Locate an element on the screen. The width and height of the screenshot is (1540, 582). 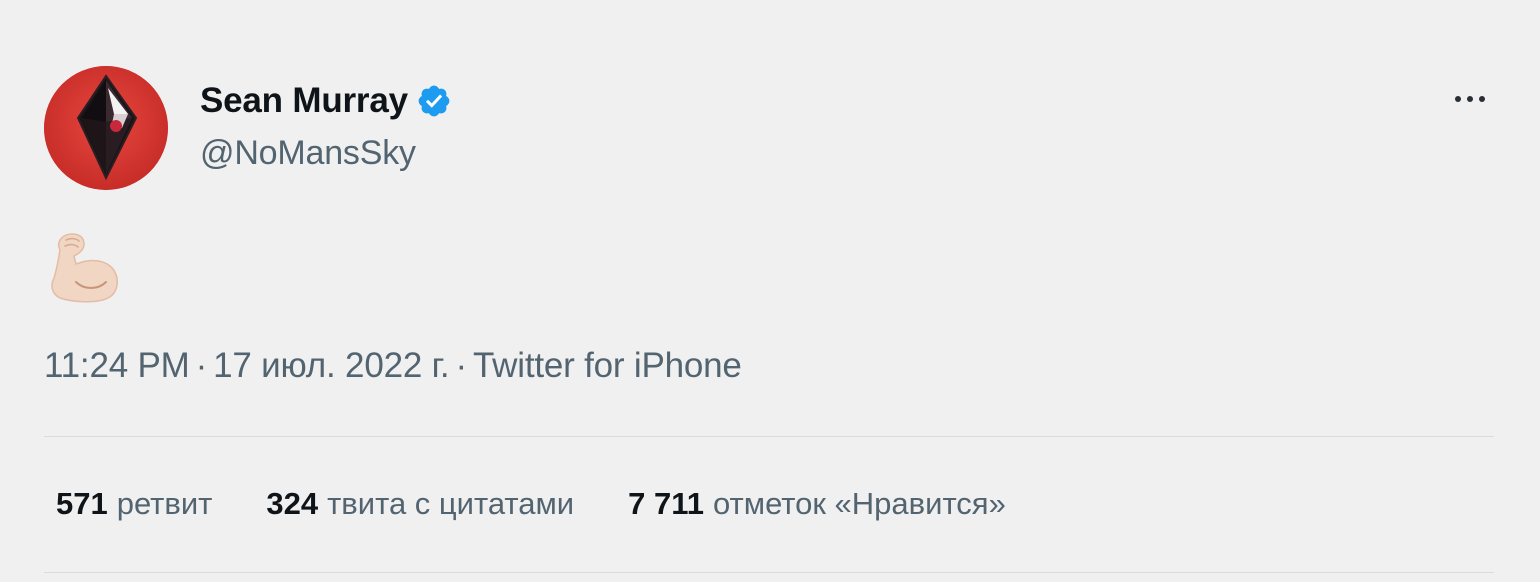
retweets-label: ретвит is located at coordinates (164, 503).